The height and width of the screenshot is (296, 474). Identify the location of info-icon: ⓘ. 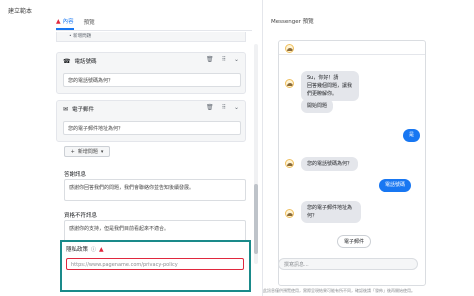
(94, 249).